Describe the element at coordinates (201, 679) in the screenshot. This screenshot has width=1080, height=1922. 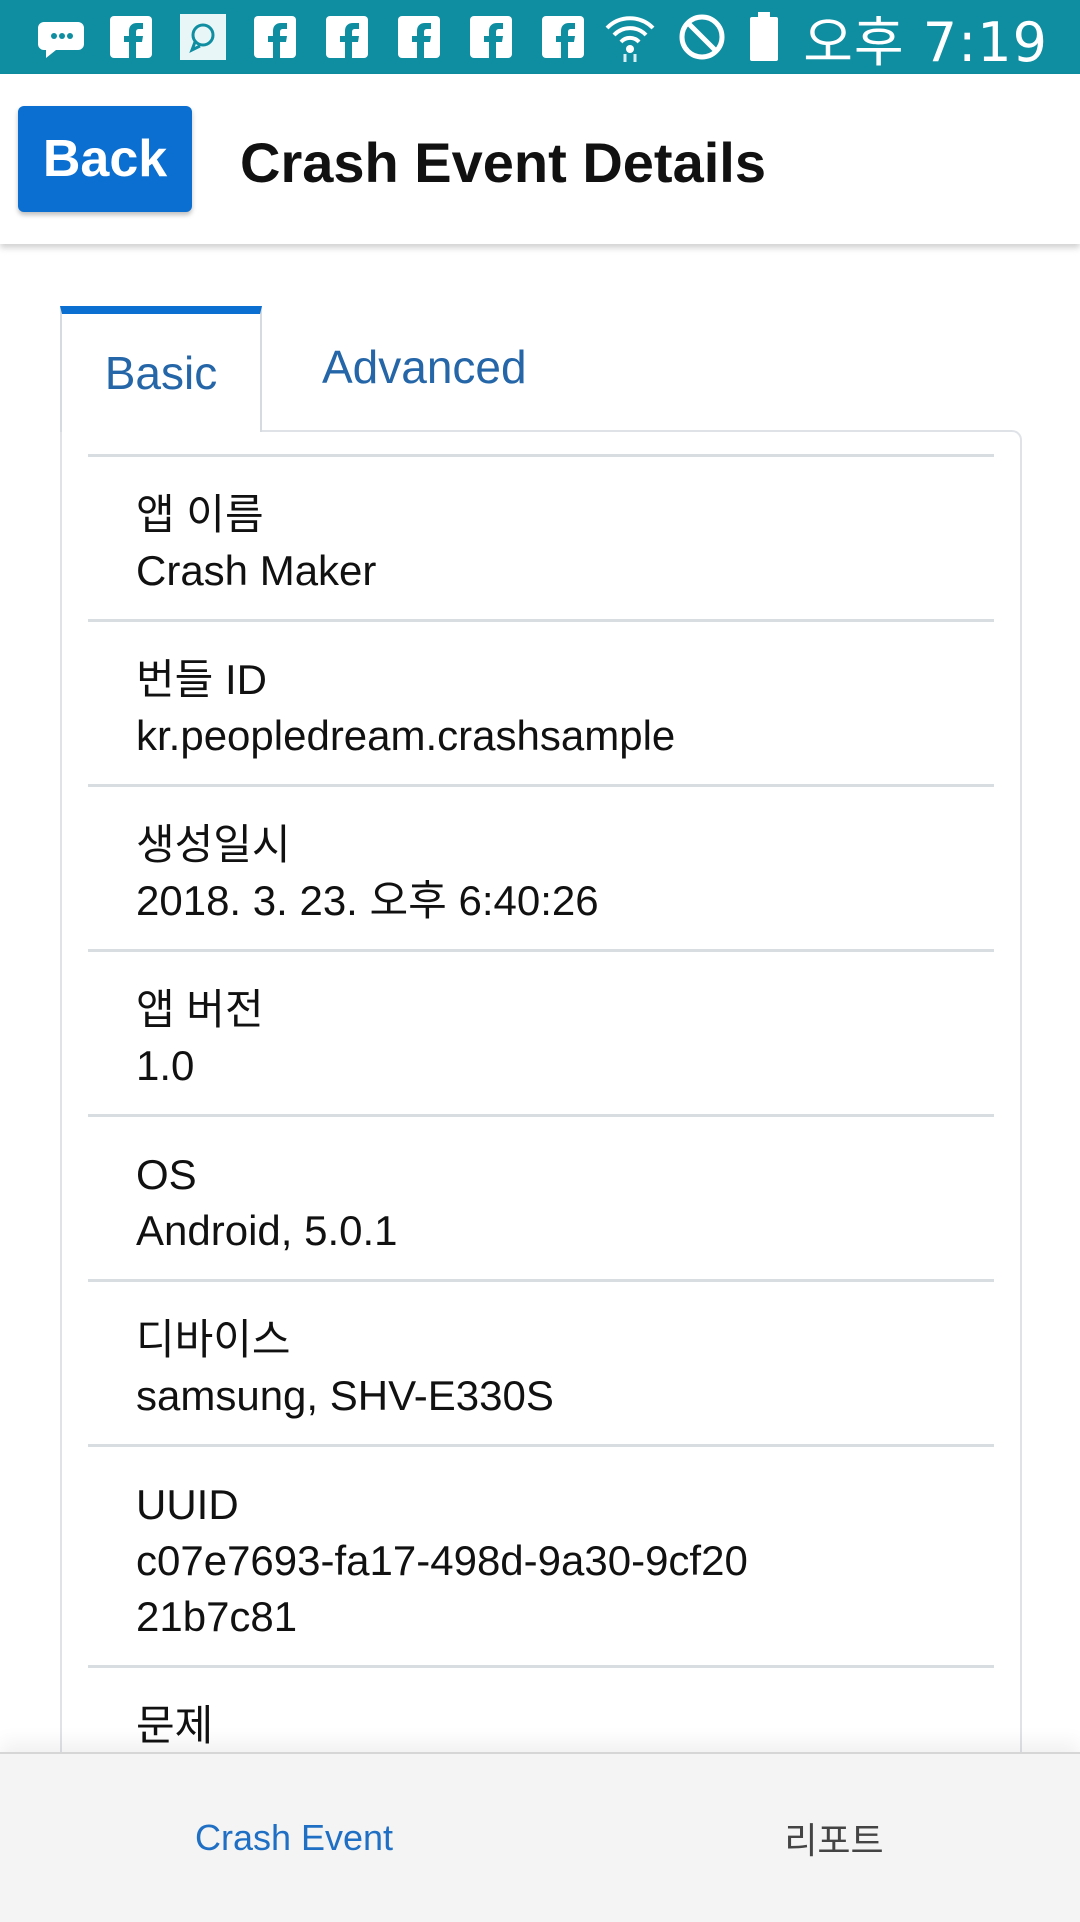
I see `detail-label: 번들 ID` at that location.